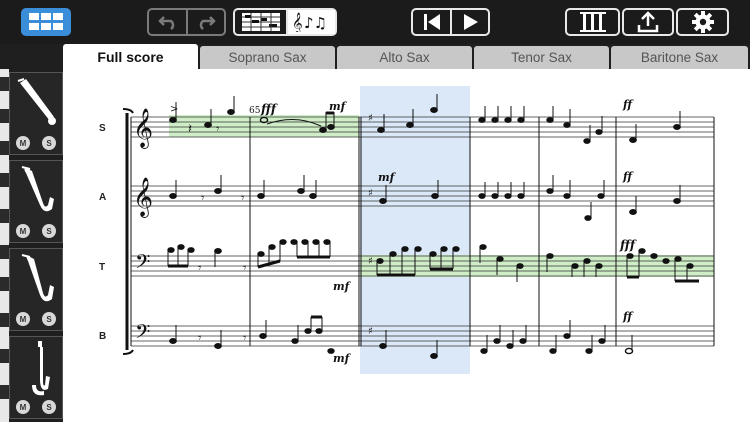  I want to click on dynamic-fff-1: fff, so click(269, 109).